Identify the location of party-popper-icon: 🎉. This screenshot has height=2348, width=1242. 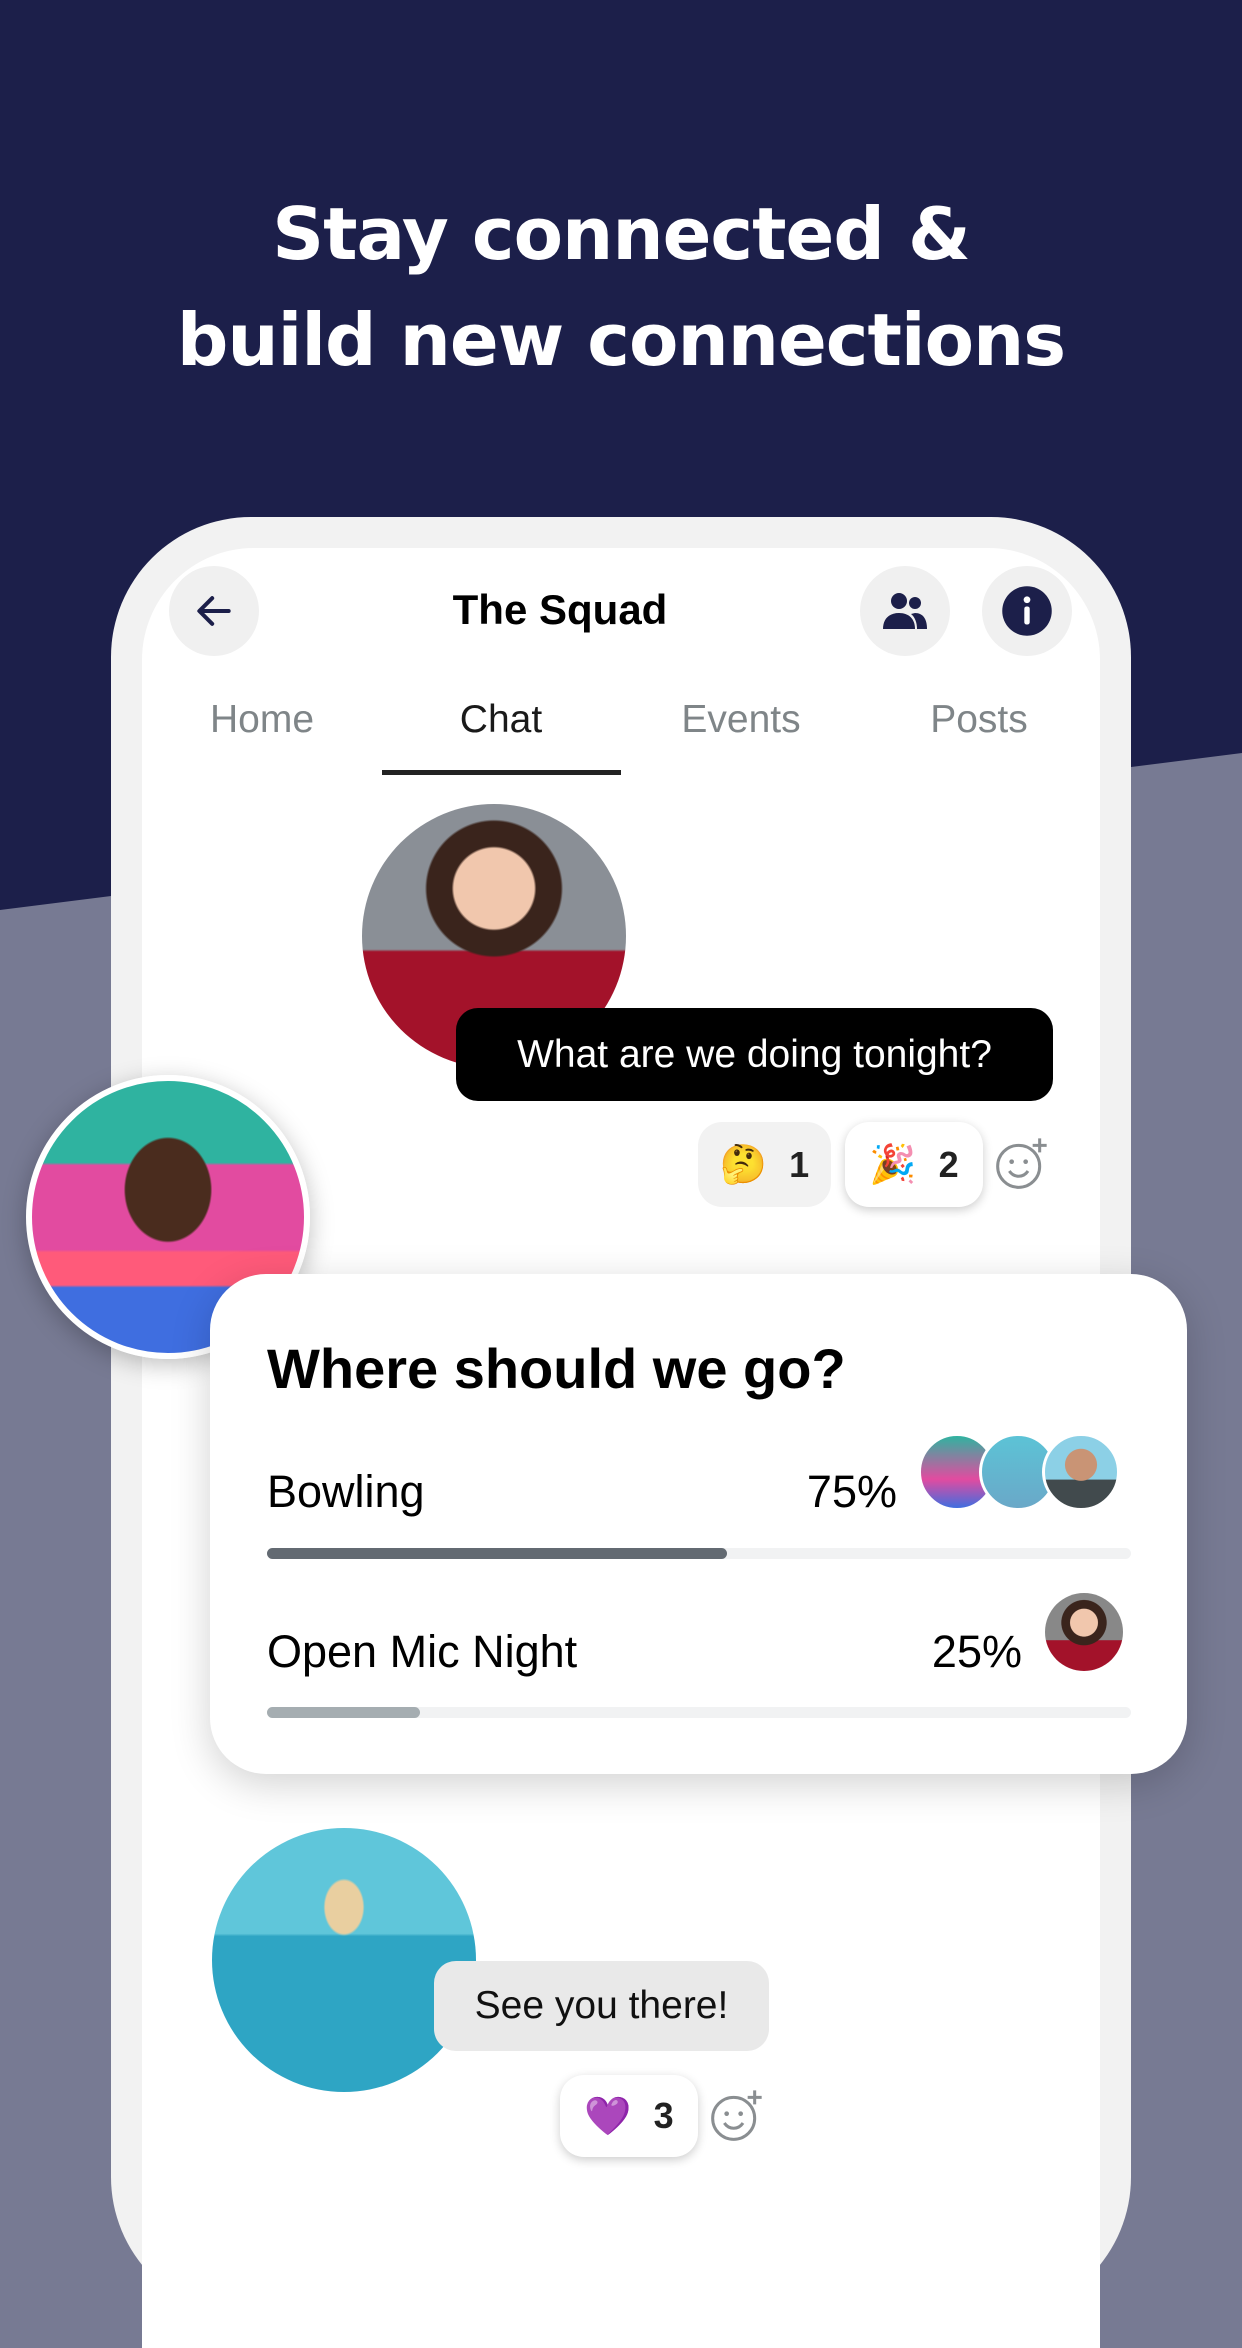
(893, 1164).